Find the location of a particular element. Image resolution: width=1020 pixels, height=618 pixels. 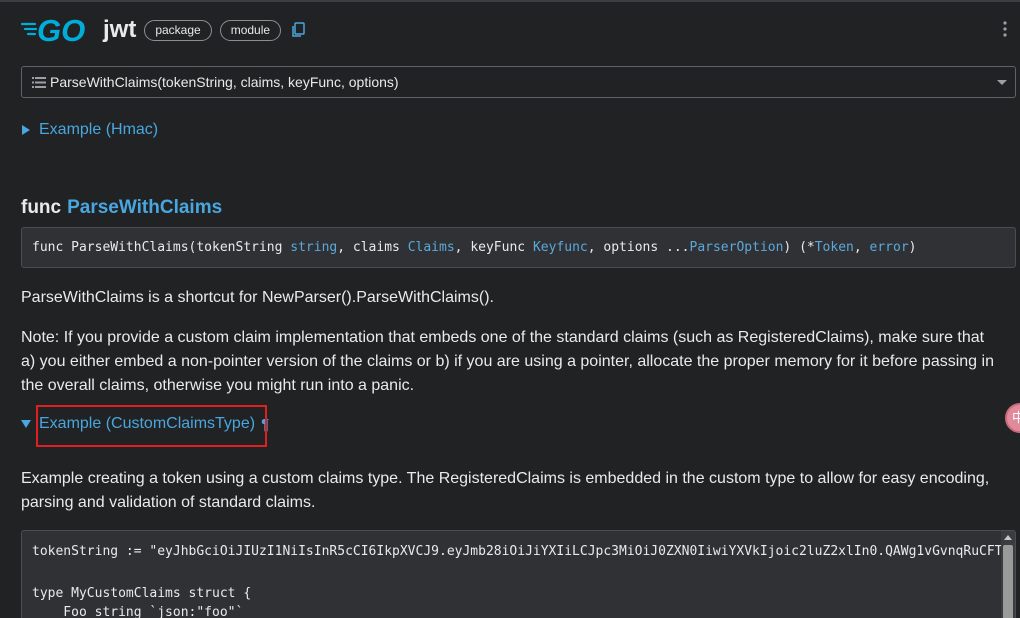

type-link-error: error is located at coordinates (889, 247).